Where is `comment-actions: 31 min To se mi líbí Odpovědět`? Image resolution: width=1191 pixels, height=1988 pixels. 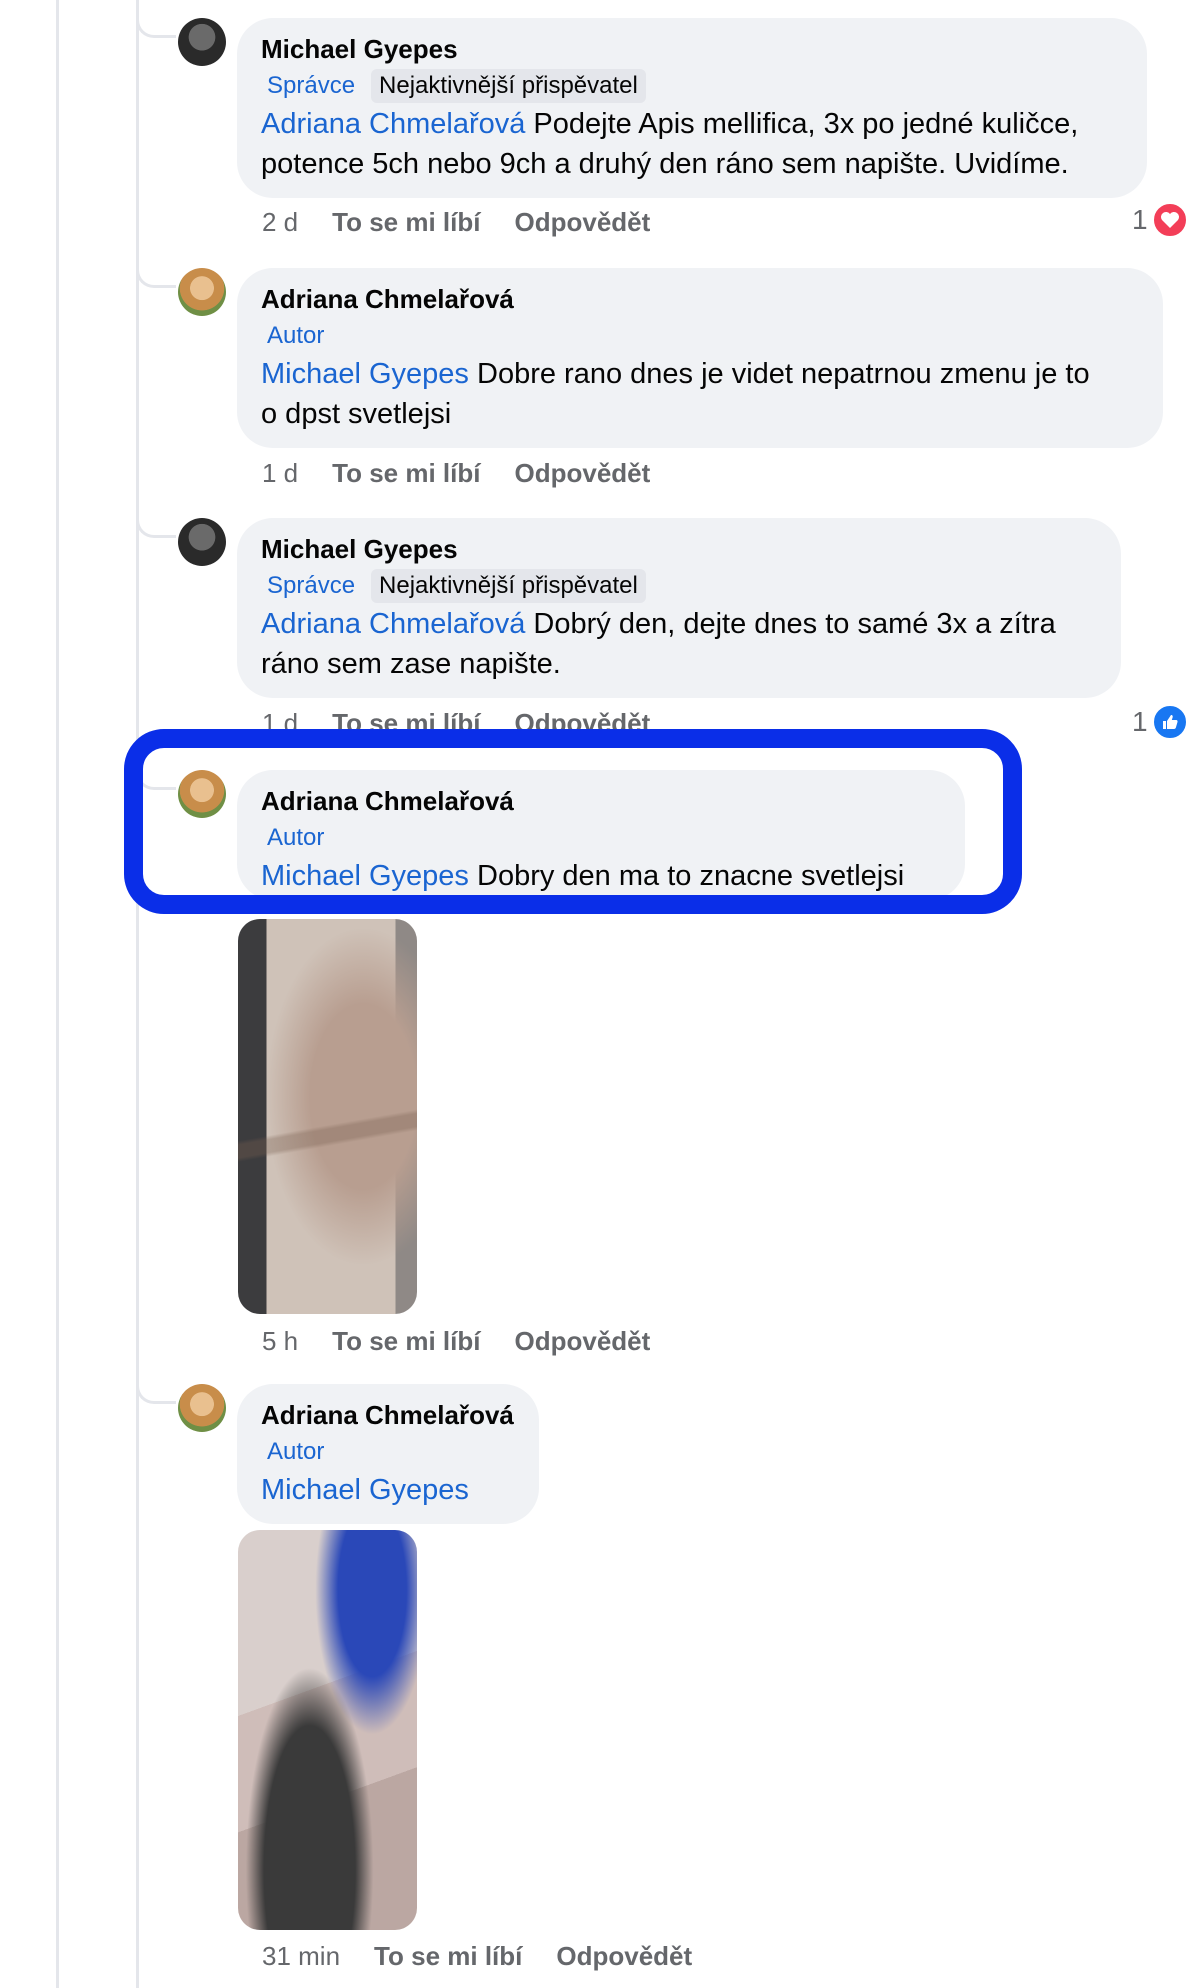
comment-actions: 31 min To se mi líbí Odpovědět is located at coordinates (477, 1956).